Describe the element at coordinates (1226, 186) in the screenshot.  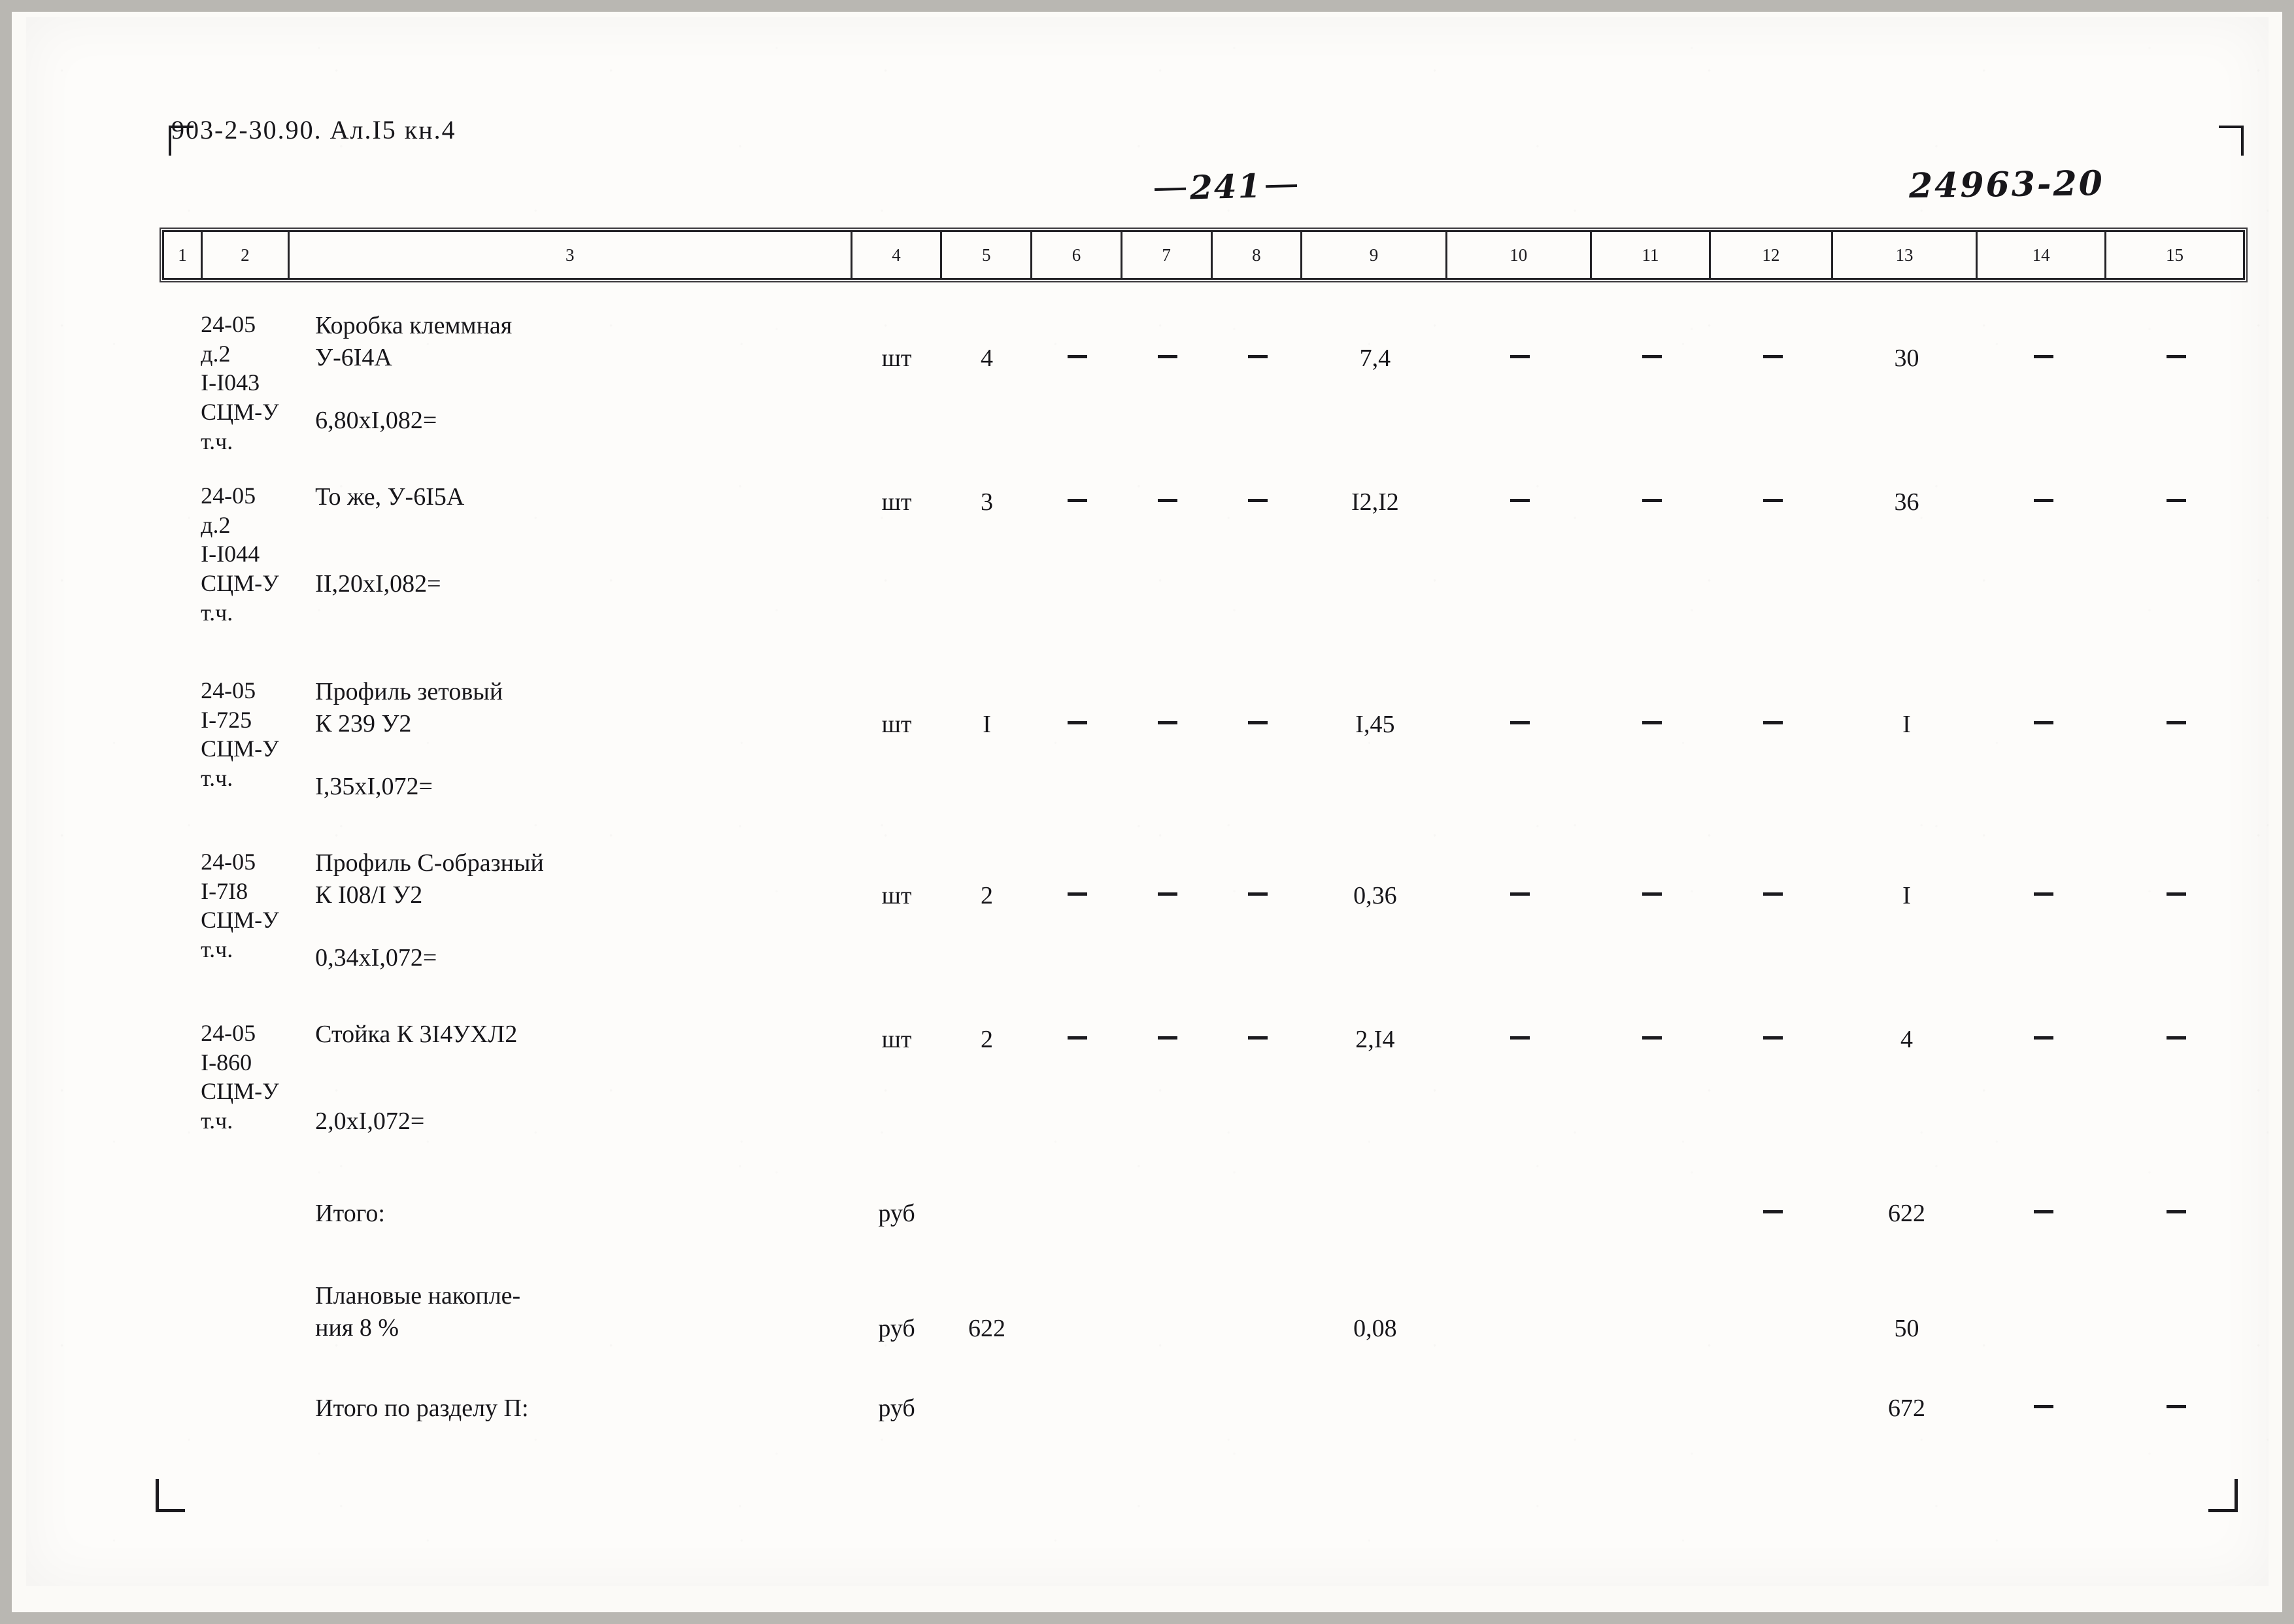
I see `page-number-value: 241` at that location.